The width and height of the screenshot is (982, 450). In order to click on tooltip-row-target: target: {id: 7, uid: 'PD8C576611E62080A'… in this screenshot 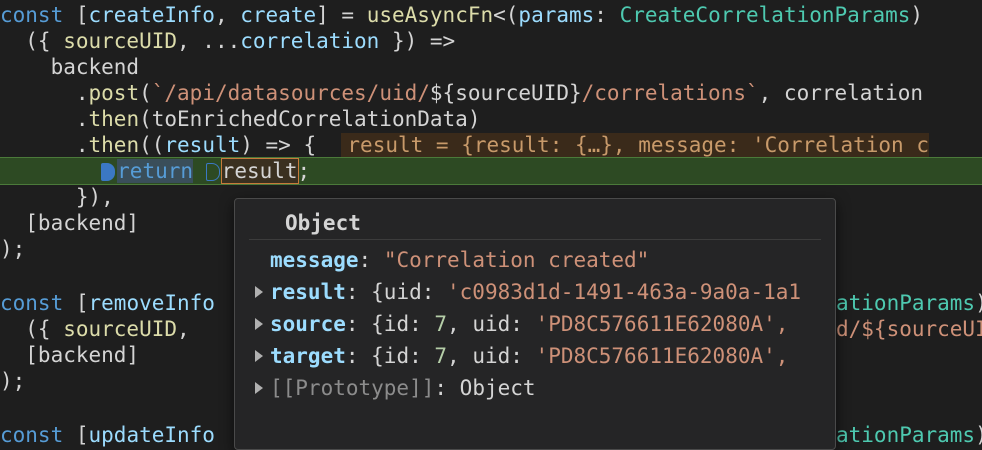, I will do `click(545, 356)`.